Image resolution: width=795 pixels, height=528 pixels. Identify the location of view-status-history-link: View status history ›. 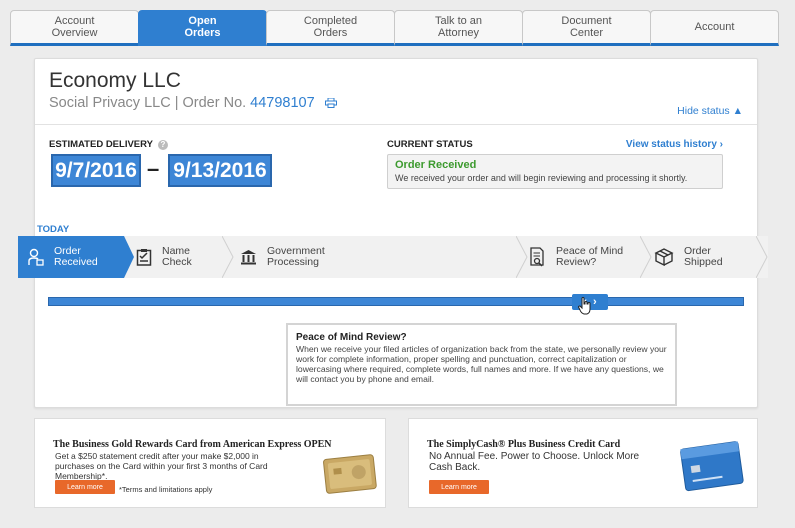
(674, 144).